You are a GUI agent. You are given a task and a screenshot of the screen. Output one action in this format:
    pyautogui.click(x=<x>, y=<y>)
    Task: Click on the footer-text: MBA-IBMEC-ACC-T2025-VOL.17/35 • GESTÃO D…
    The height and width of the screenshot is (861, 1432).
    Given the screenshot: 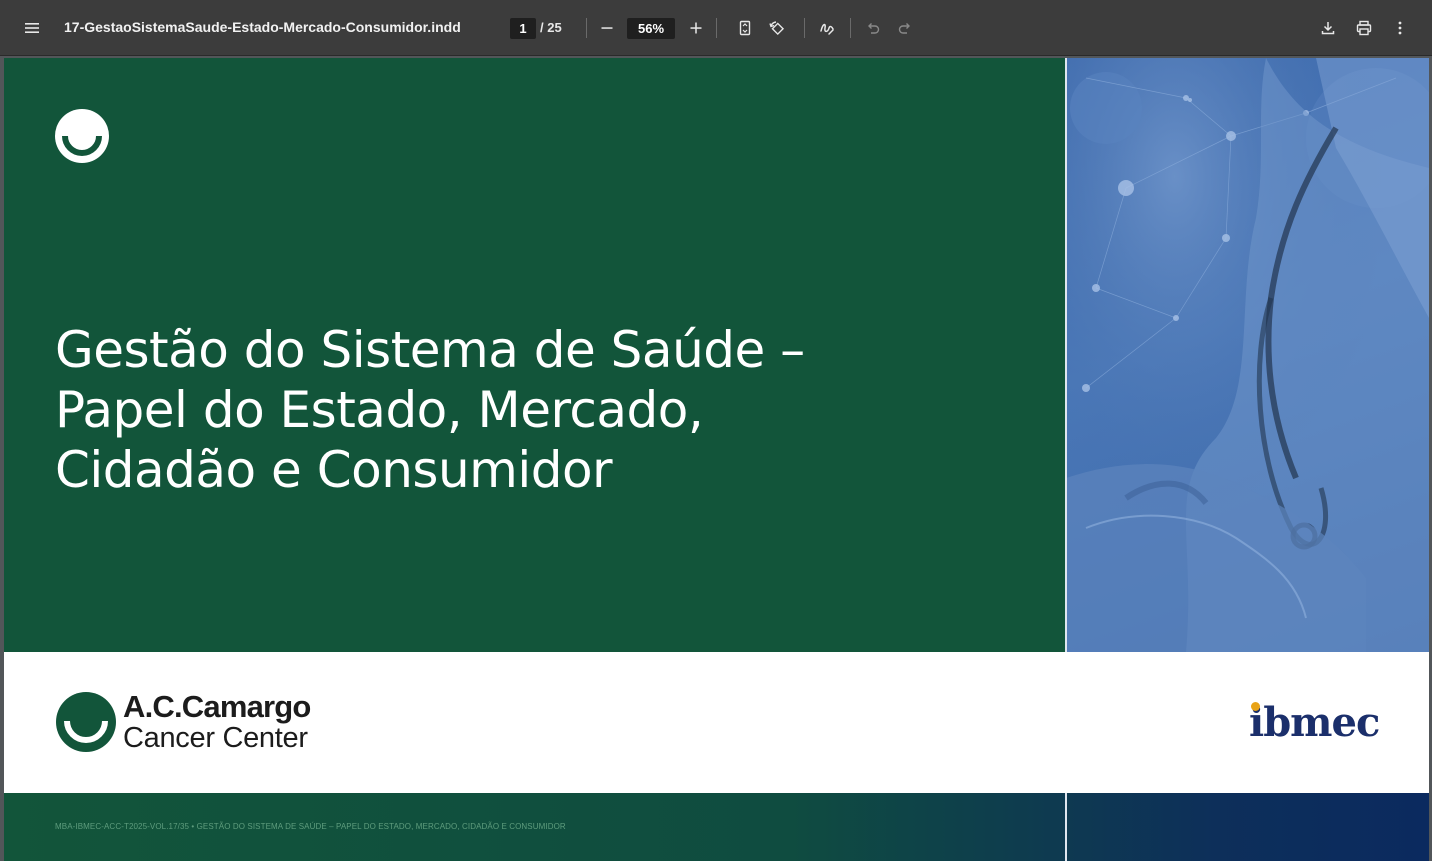 What is the action you would take?
    pyautogui.click(x=310, y=826)
    